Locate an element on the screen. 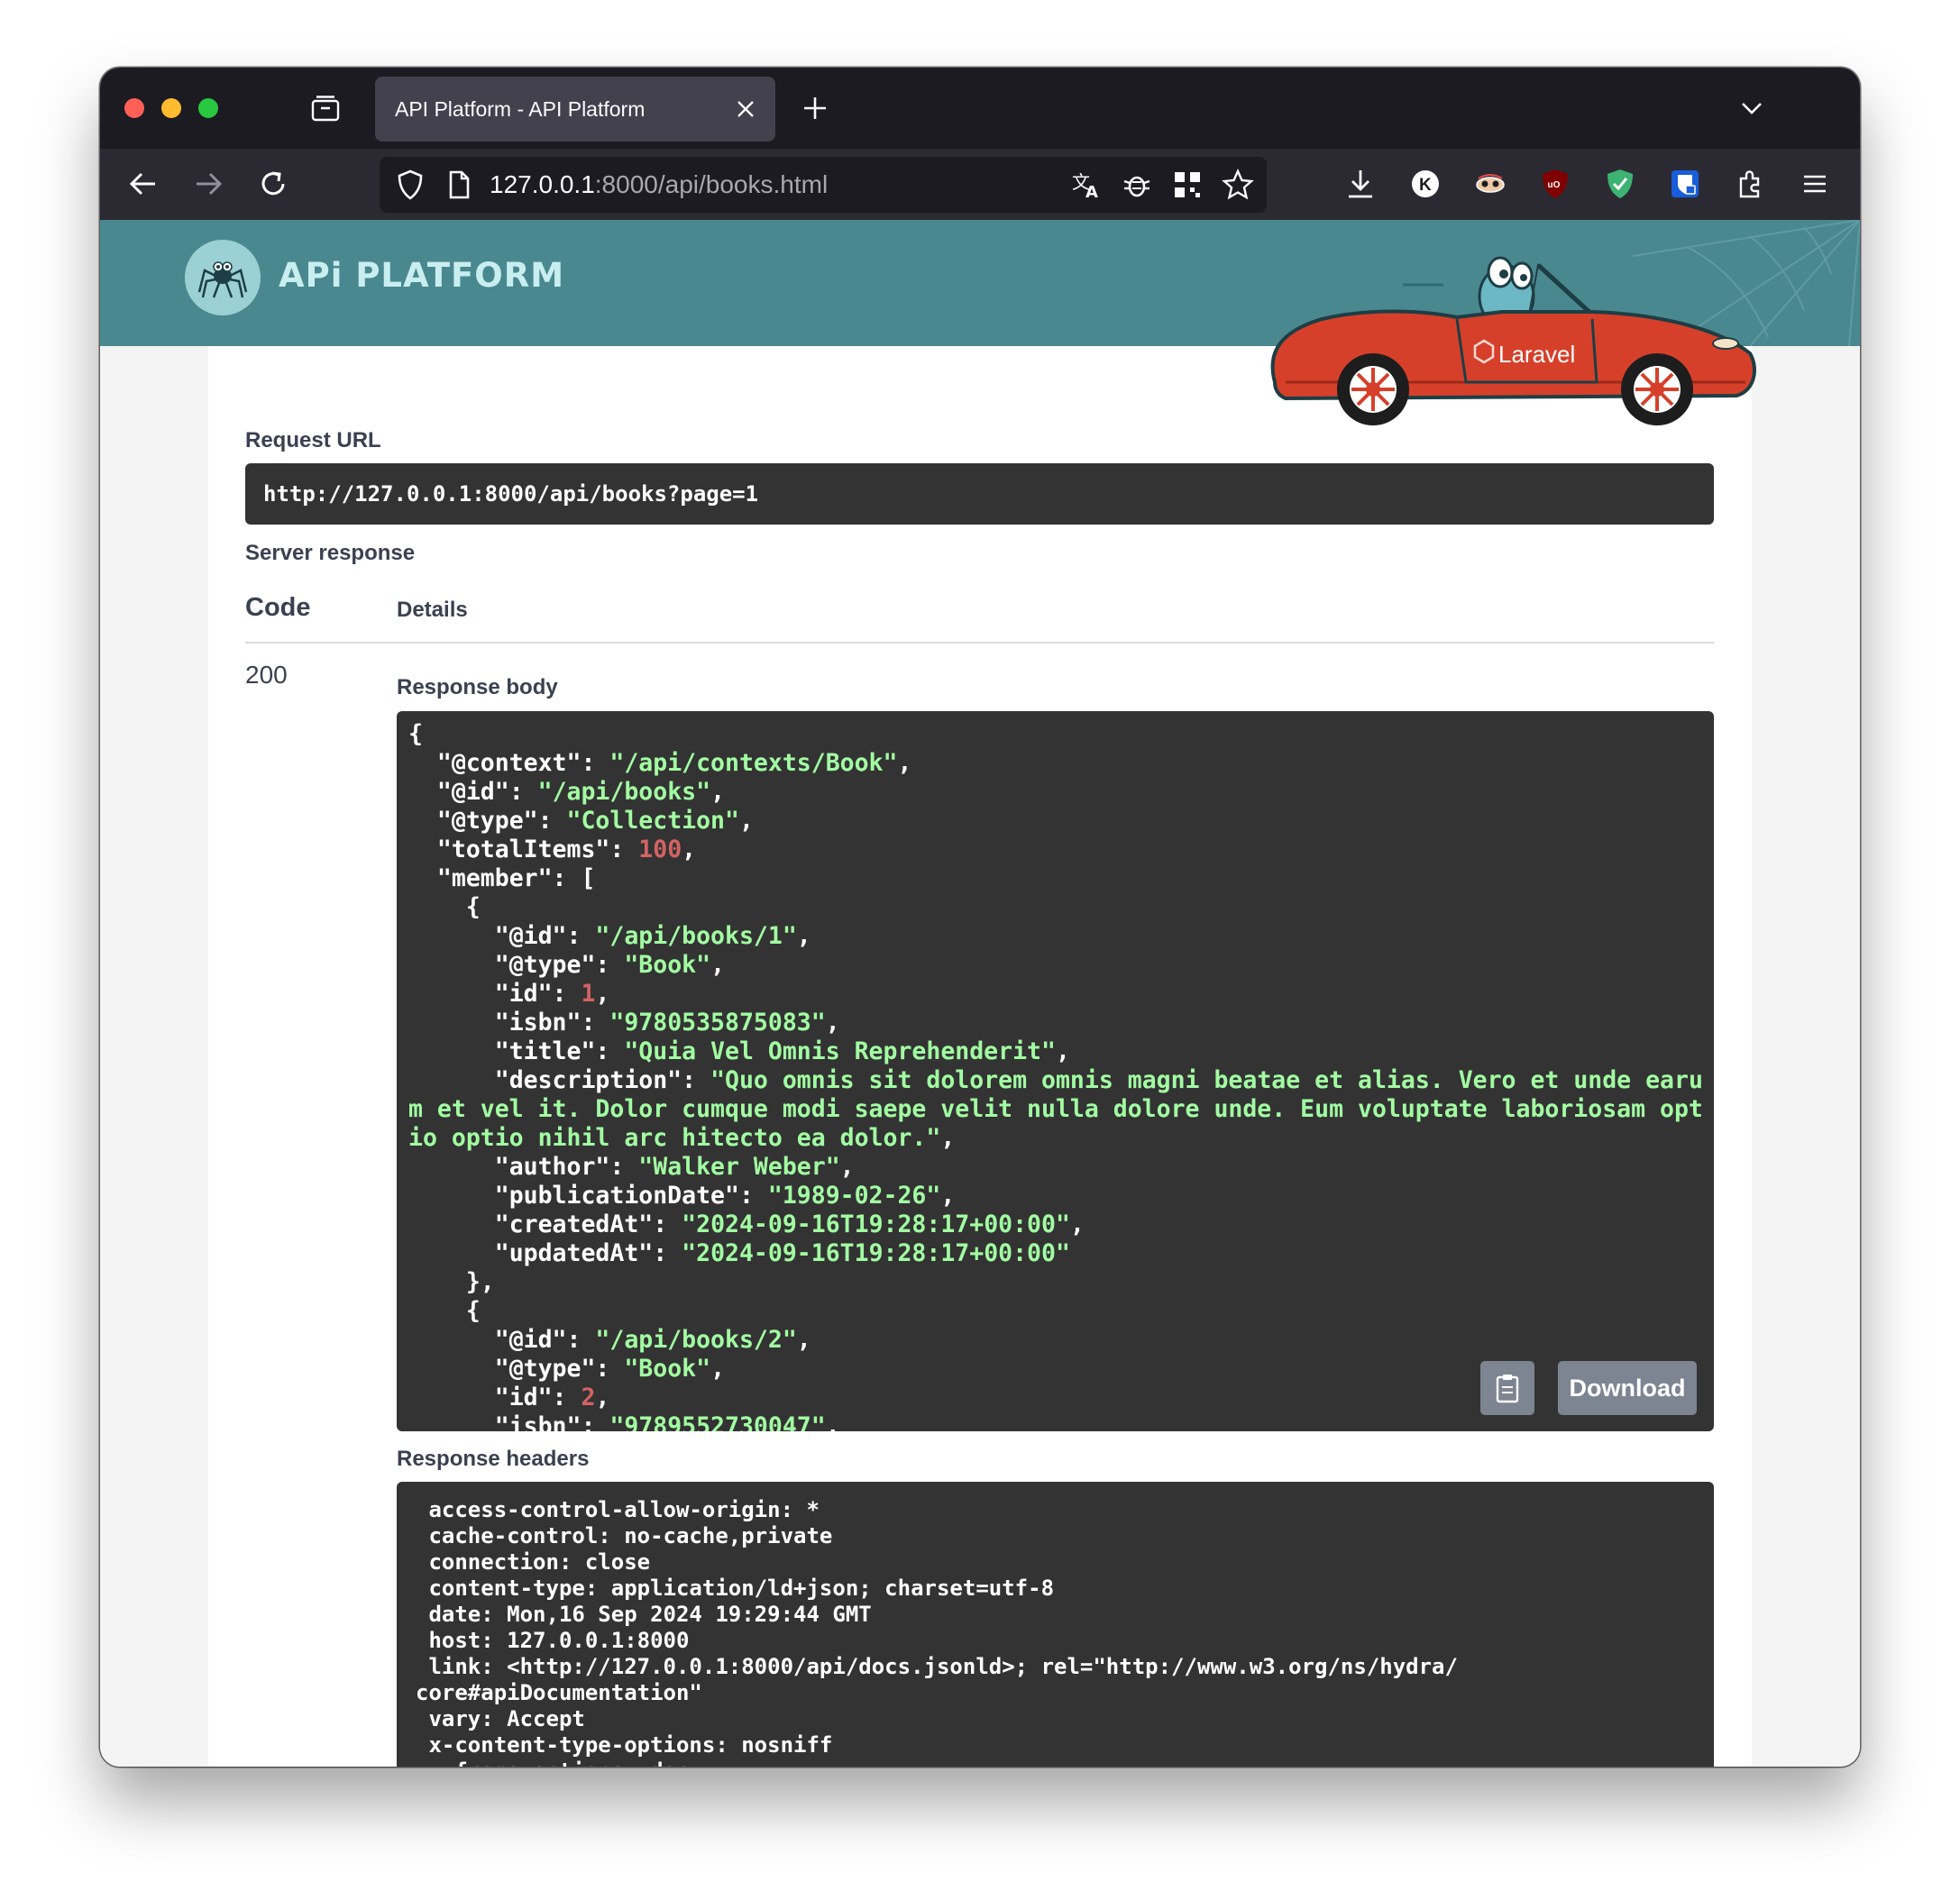  navigation-bar: 127.0.0.1:8000/api/books.html 文 A K uO is located at coordinates (980, 185).